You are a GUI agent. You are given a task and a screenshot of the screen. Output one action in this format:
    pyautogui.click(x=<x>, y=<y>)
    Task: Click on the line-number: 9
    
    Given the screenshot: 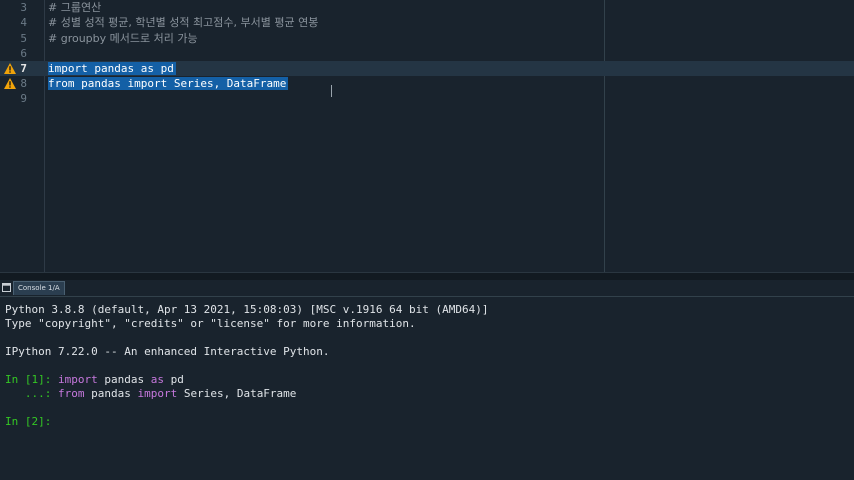 What is the action you would take?
    pyautogui.click(x=23, y=98)
    